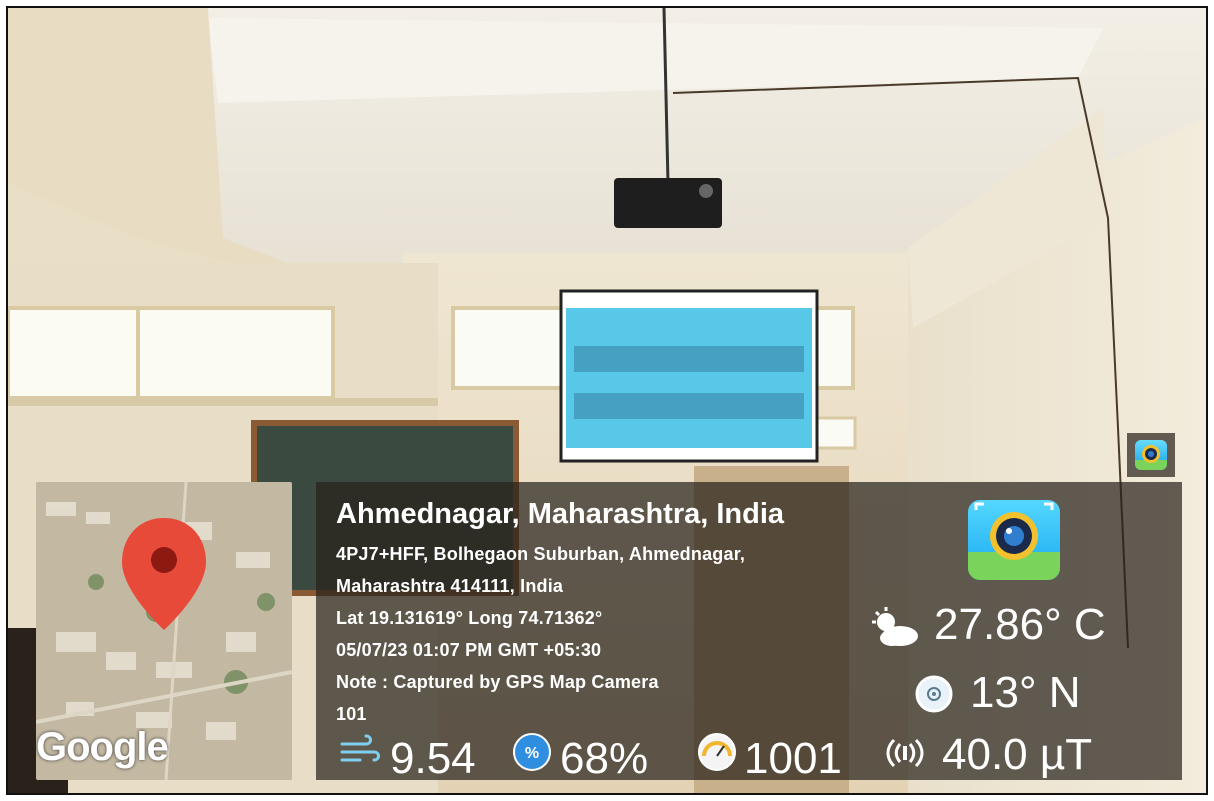 The image size is (1214, 801). I want to click on humidity-icon: %, so click(532, 752).